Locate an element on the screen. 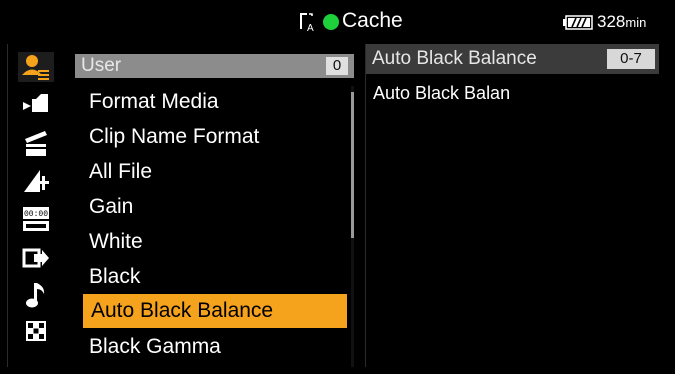 The width and height of the screenshot is (675, 374). svg-text: A is located at coordinates (310, 28).